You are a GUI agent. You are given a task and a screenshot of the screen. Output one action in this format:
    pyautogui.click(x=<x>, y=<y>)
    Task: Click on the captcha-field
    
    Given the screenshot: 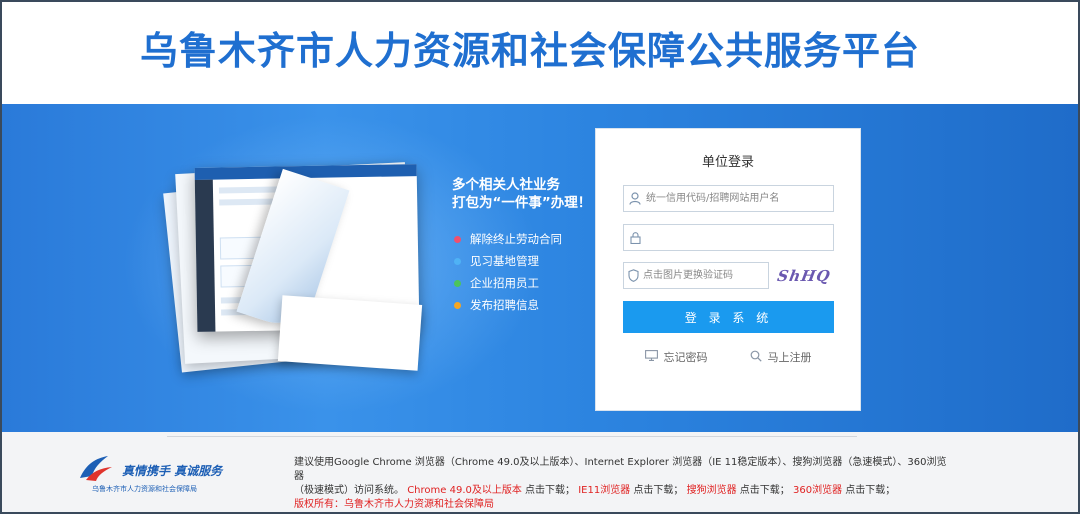 What is the action you would take?
    pyautogui.click(x=696, y=275)
    